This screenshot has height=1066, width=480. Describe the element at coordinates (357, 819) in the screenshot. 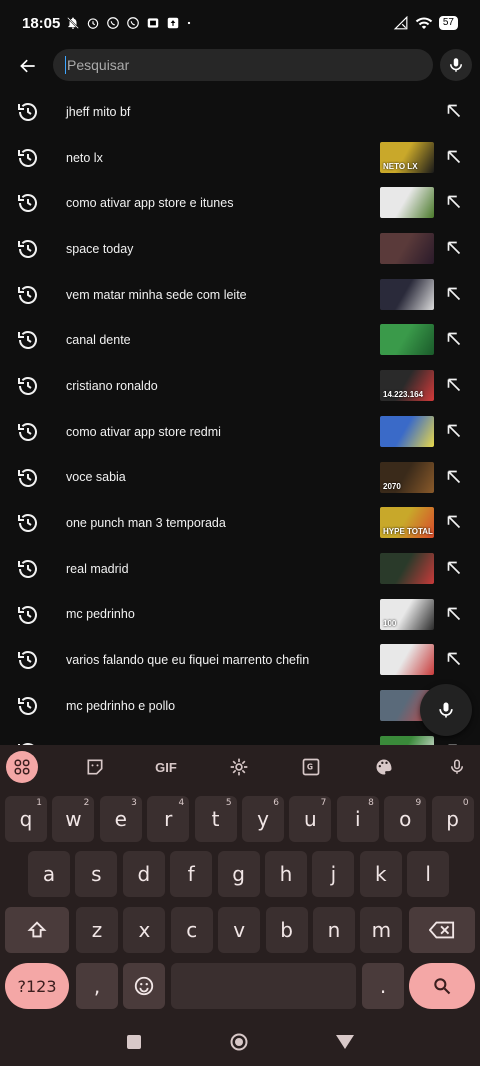

I see `key-i: i8` at that location.